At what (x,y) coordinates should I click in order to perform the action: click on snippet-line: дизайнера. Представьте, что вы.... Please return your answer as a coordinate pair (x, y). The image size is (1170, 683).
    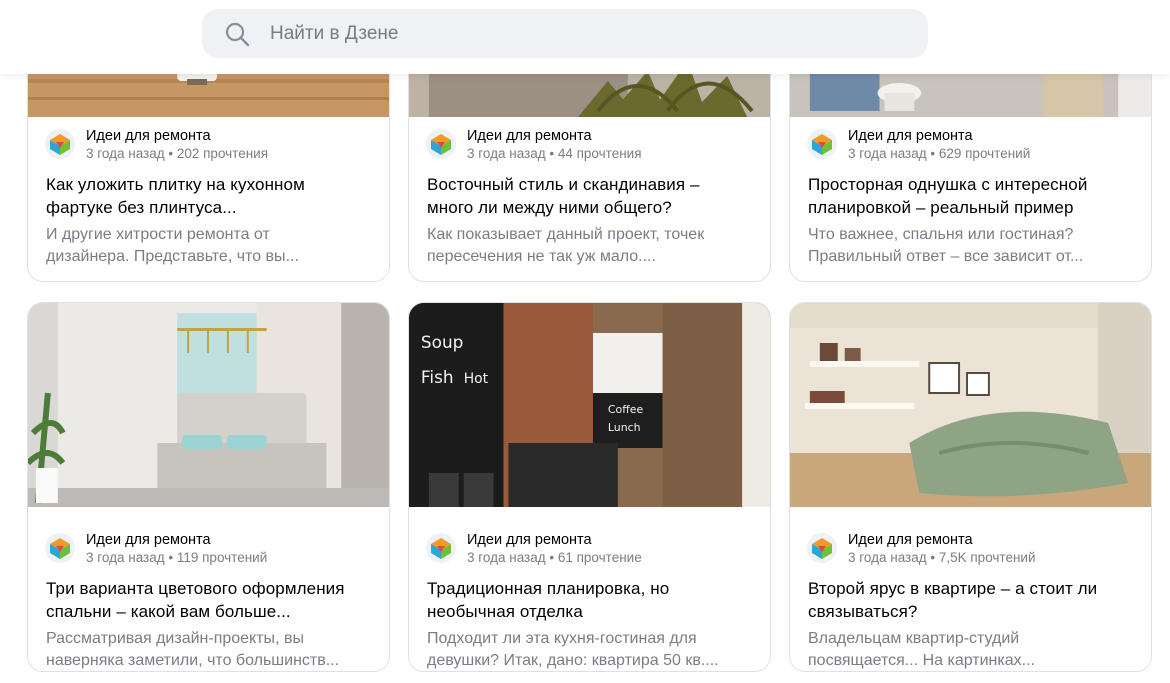
    Looking at the image, I should click on (172, 256).